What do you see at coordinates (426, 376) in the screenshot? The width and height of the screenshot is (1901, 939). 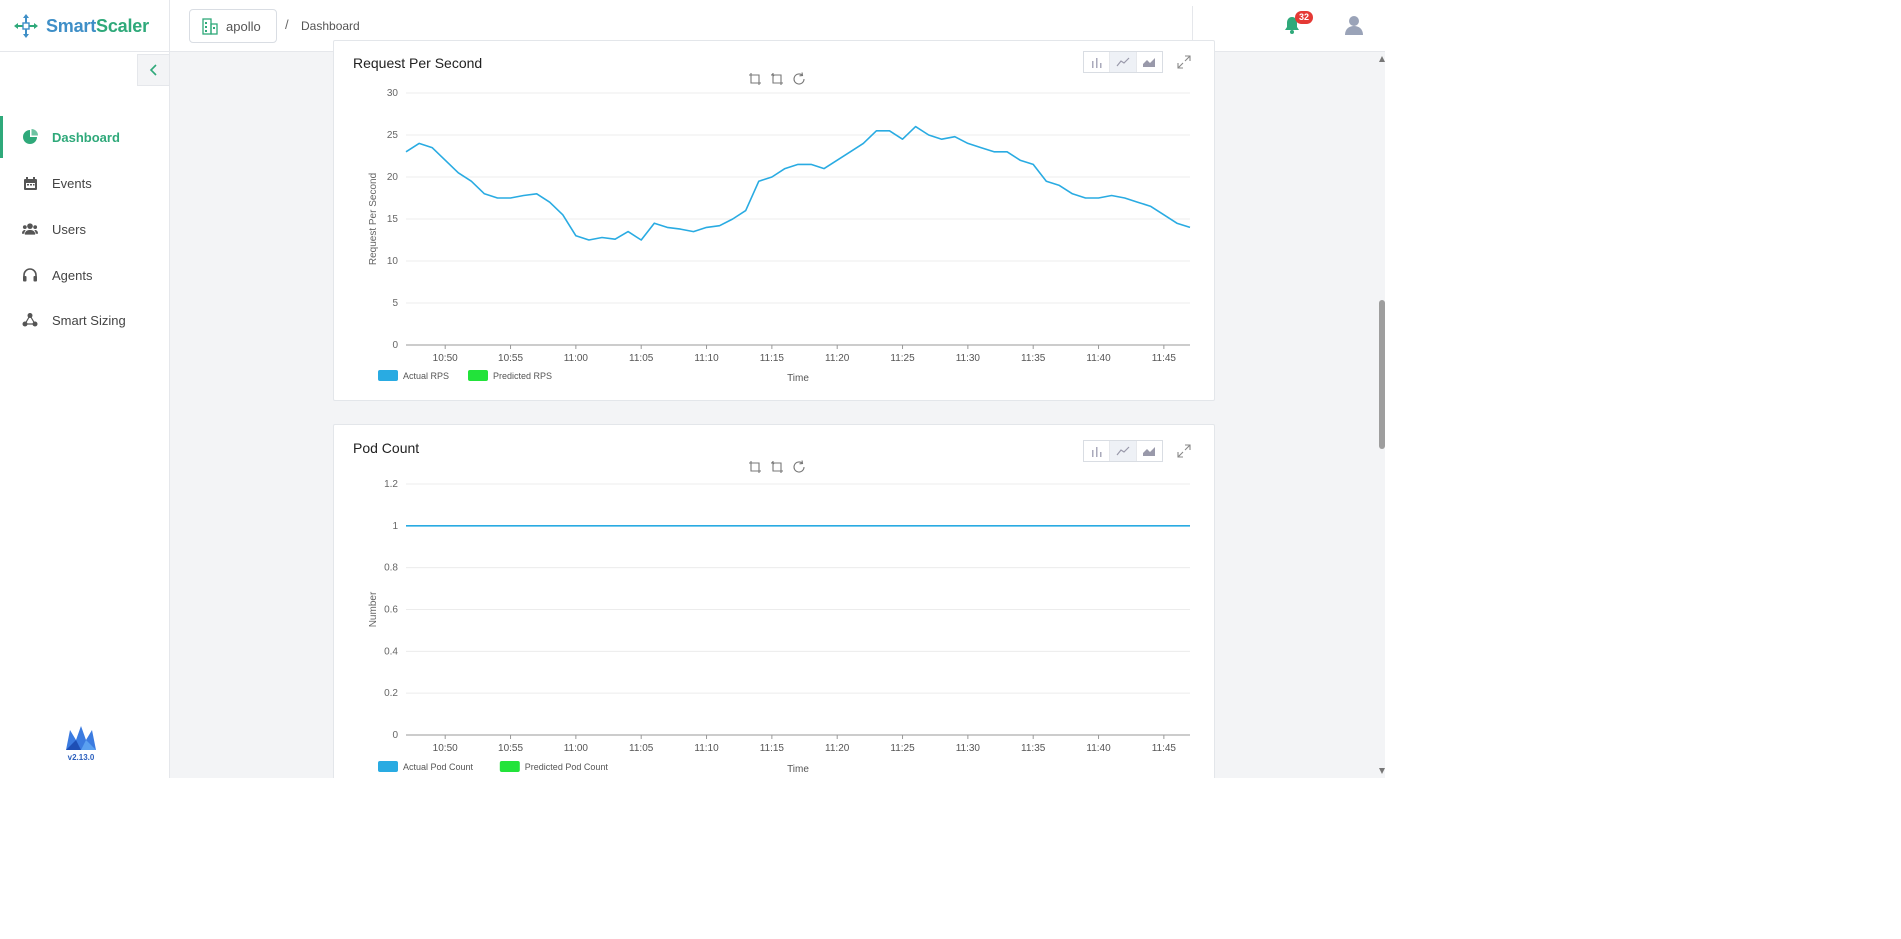 I see `legend-label: Actual RPS` at bounding box center [426, 376].